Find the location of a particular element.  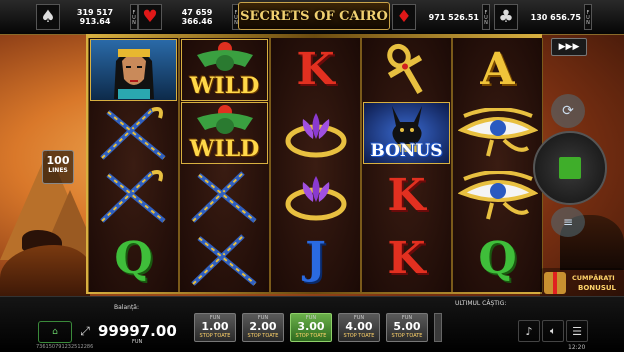

jackpot-club: ♣ 130 656.75 FUN is located at coordinates (543, 17).